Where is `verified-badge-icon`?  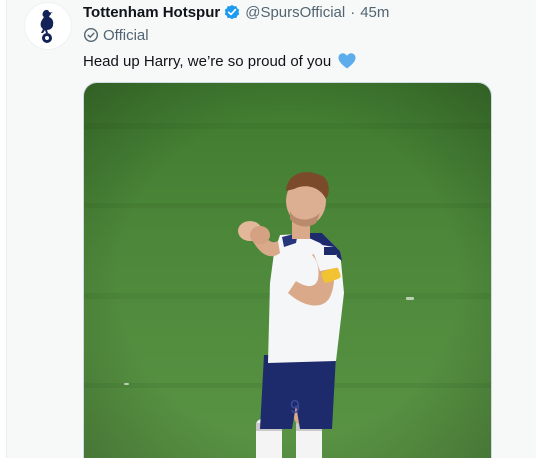
verified-badge-icon is located at coordinates (232, 12).